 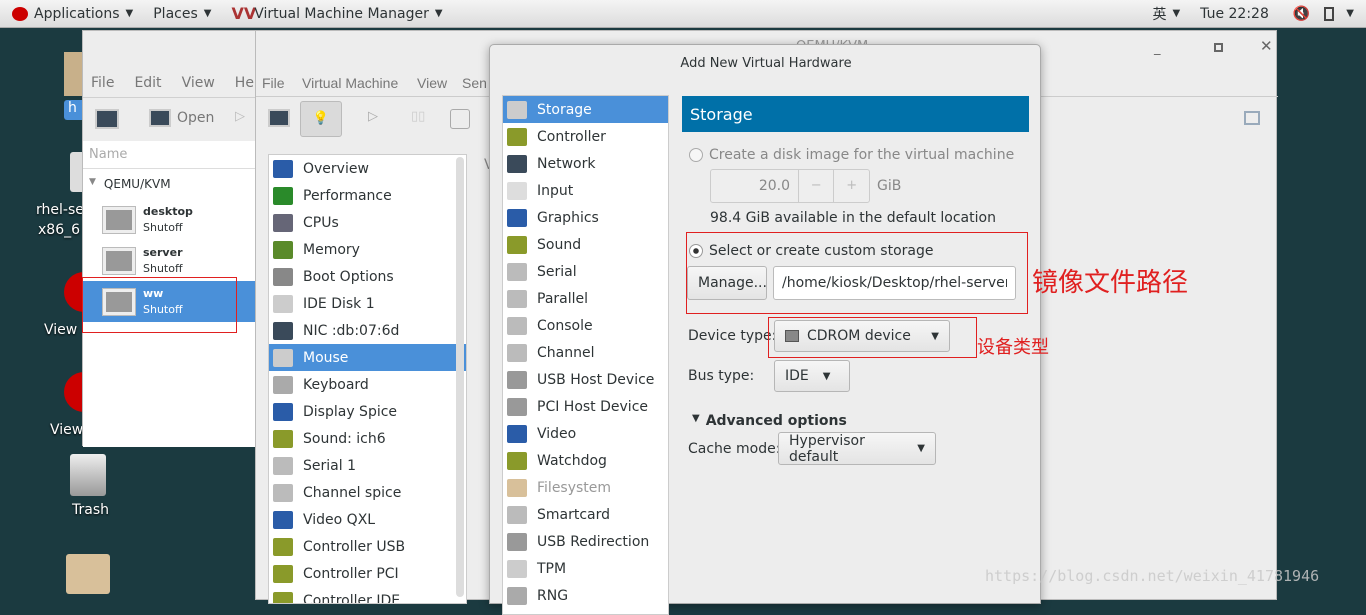 What do you see at coordinates (1013, 347) in the screenshot?
I see `annotation-device: 设备类型` at bounding box center [1013, 347].